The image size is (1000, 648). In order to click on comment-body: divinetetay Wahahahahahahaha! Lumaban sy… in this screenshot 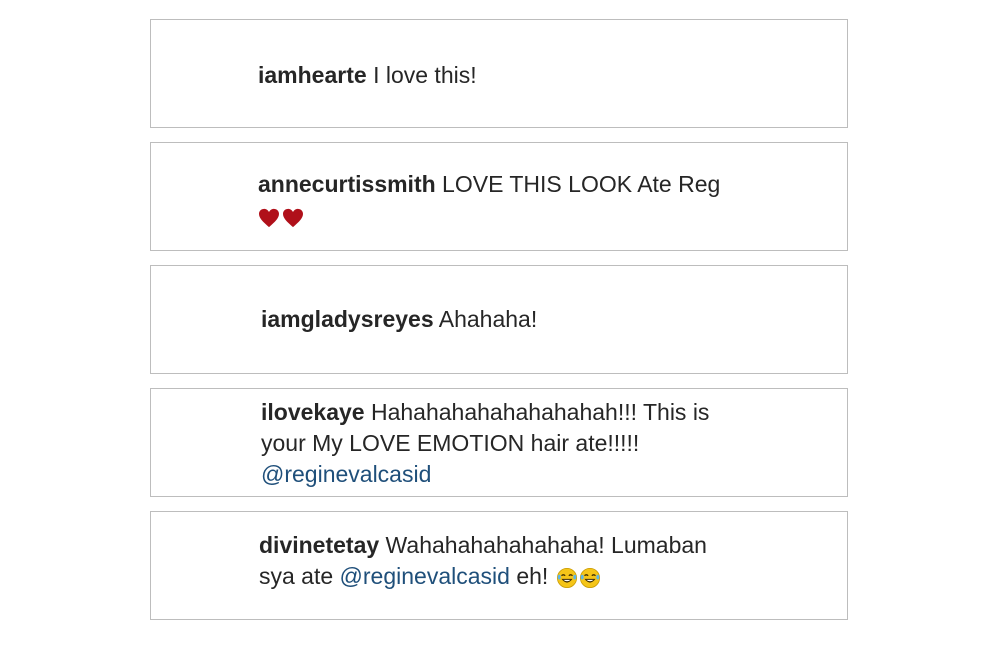, I will do `click(499, 561)`.